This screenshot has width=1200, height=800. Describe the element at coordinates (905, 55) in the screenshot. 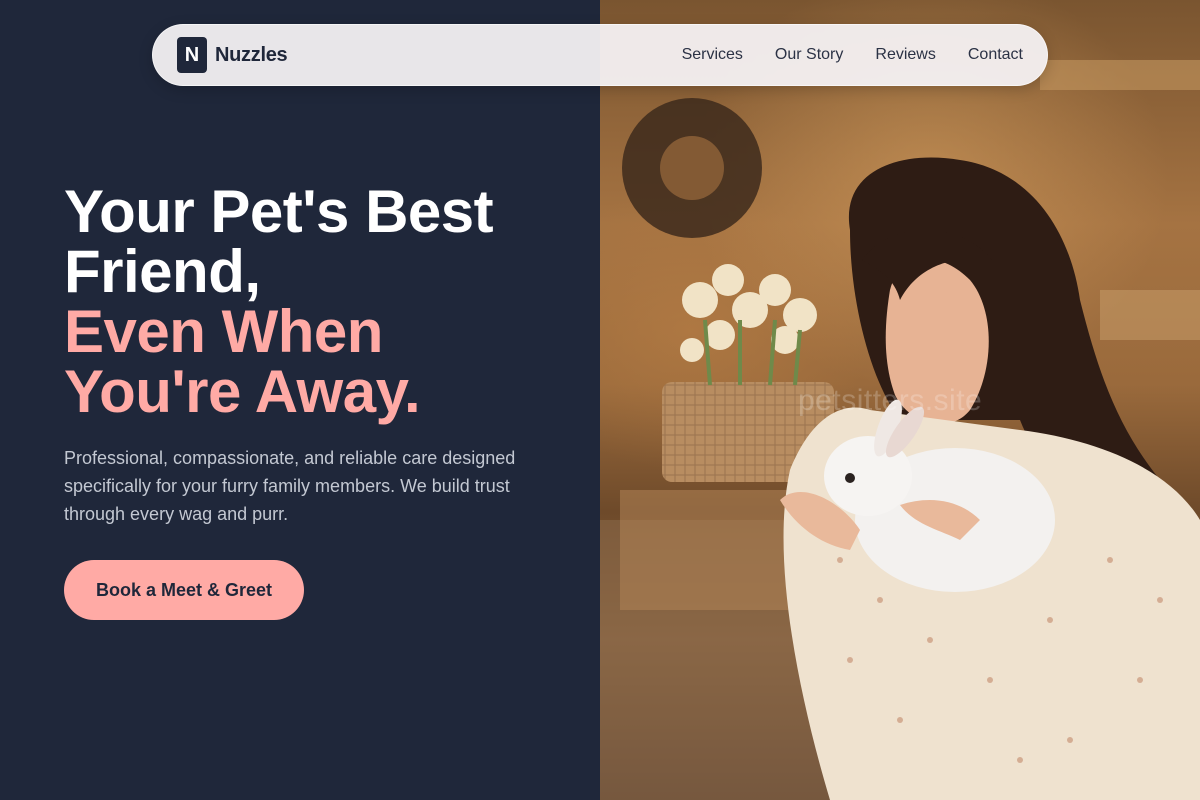

I see `nav-link-reviews: Reviews` at that location.